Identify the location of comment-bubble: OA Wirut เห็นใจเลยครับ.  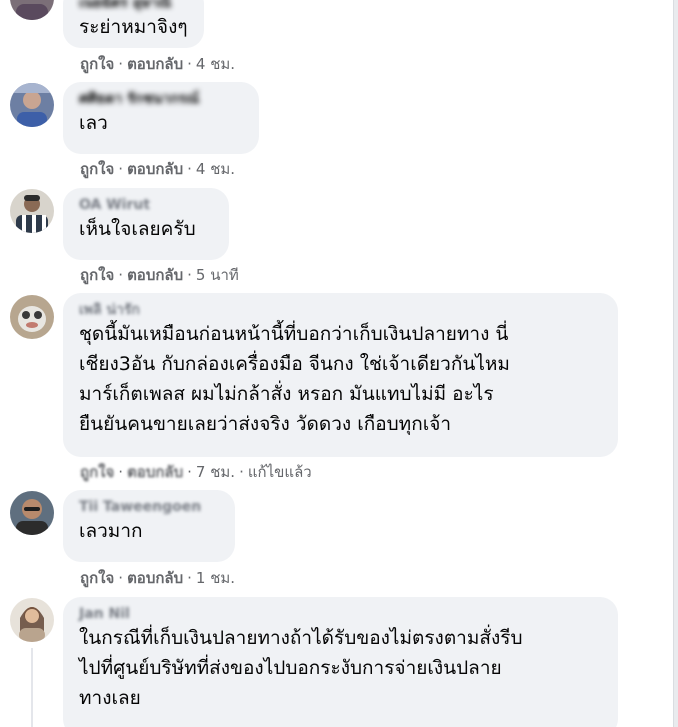
(146, 224).